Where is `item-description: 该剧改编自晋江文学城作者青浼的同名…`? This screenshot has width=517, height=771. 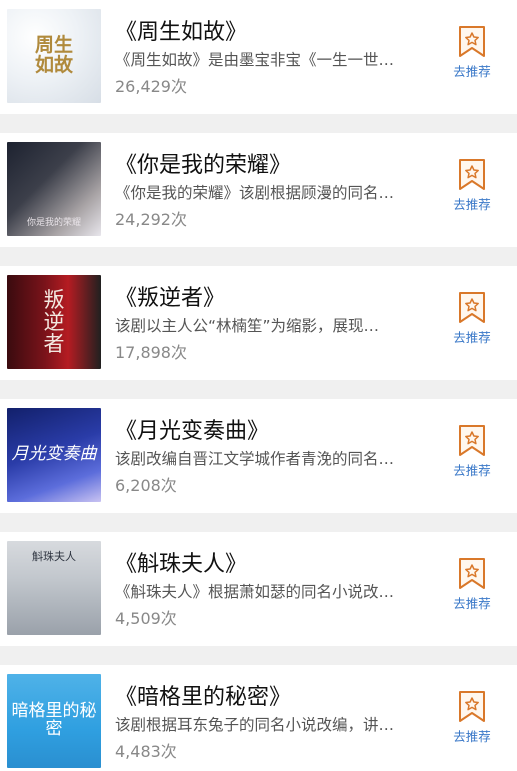 item-description: 该剧改编自晋江文学城作者青浼的同名… is located at coordinates (255, 459).